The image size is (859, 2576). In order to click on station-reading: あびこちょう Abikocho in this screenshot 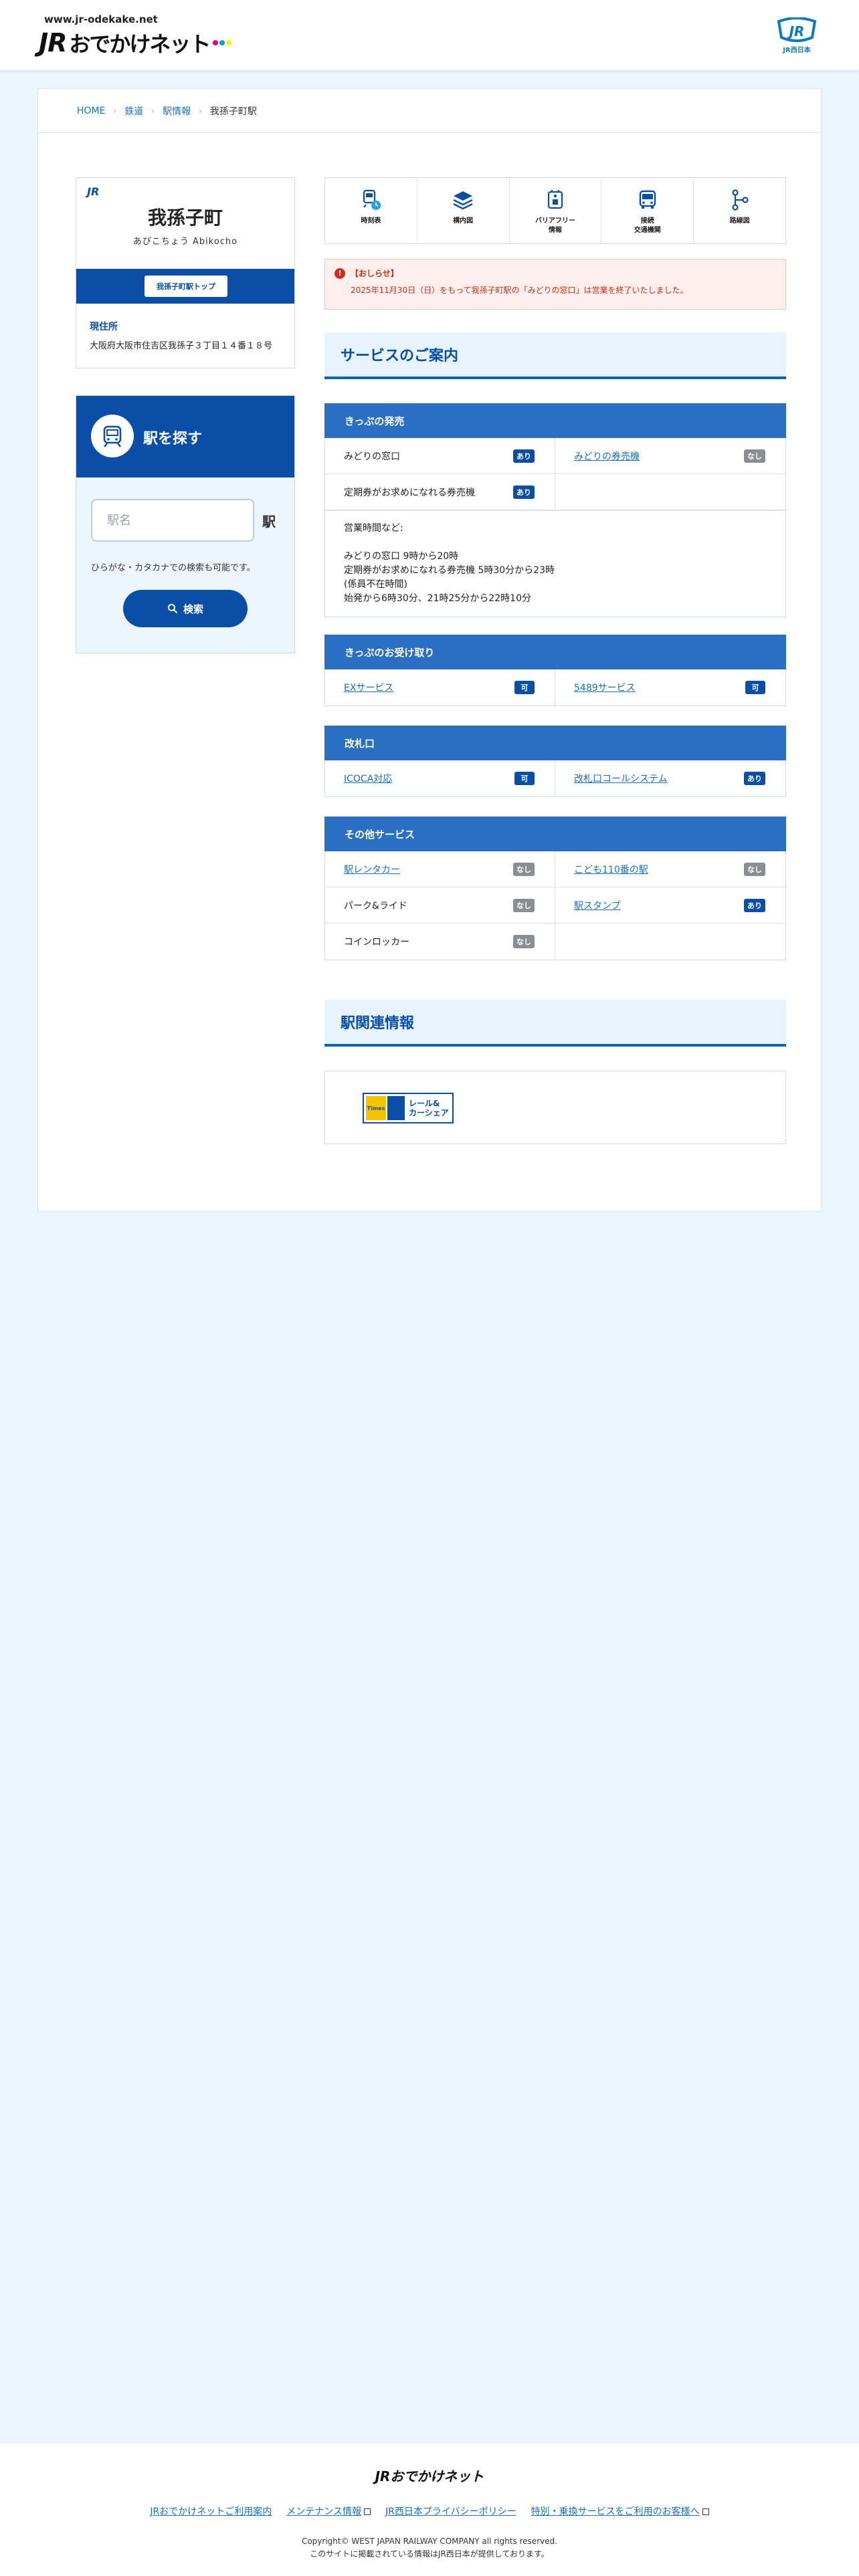, I will do `click(185, 242)`.